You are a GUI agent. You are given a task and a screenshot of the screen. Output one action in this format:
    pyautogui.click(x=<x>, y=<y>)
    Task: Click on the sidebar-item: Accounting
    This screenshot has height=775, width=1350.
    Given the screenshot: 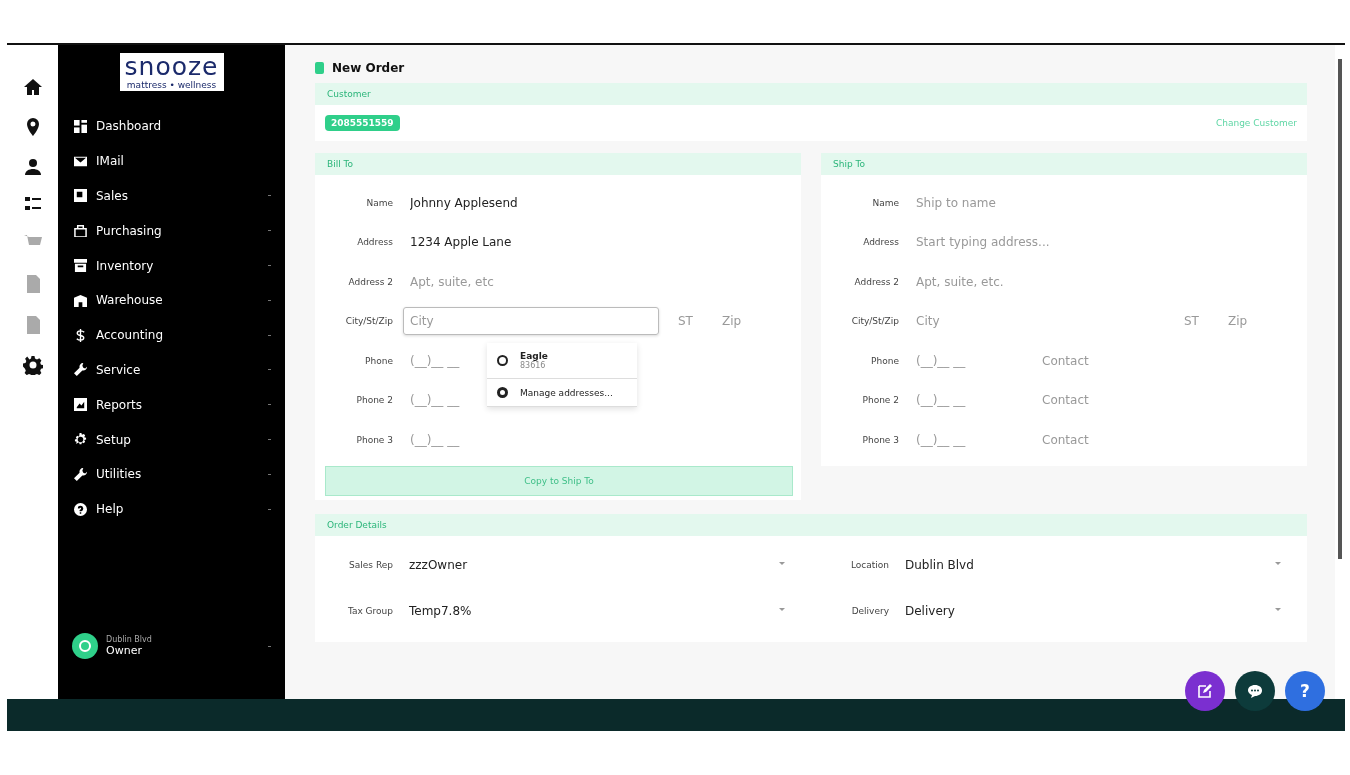 What is the action you would take?
    pyautogui.click(x=171, y=335)
    